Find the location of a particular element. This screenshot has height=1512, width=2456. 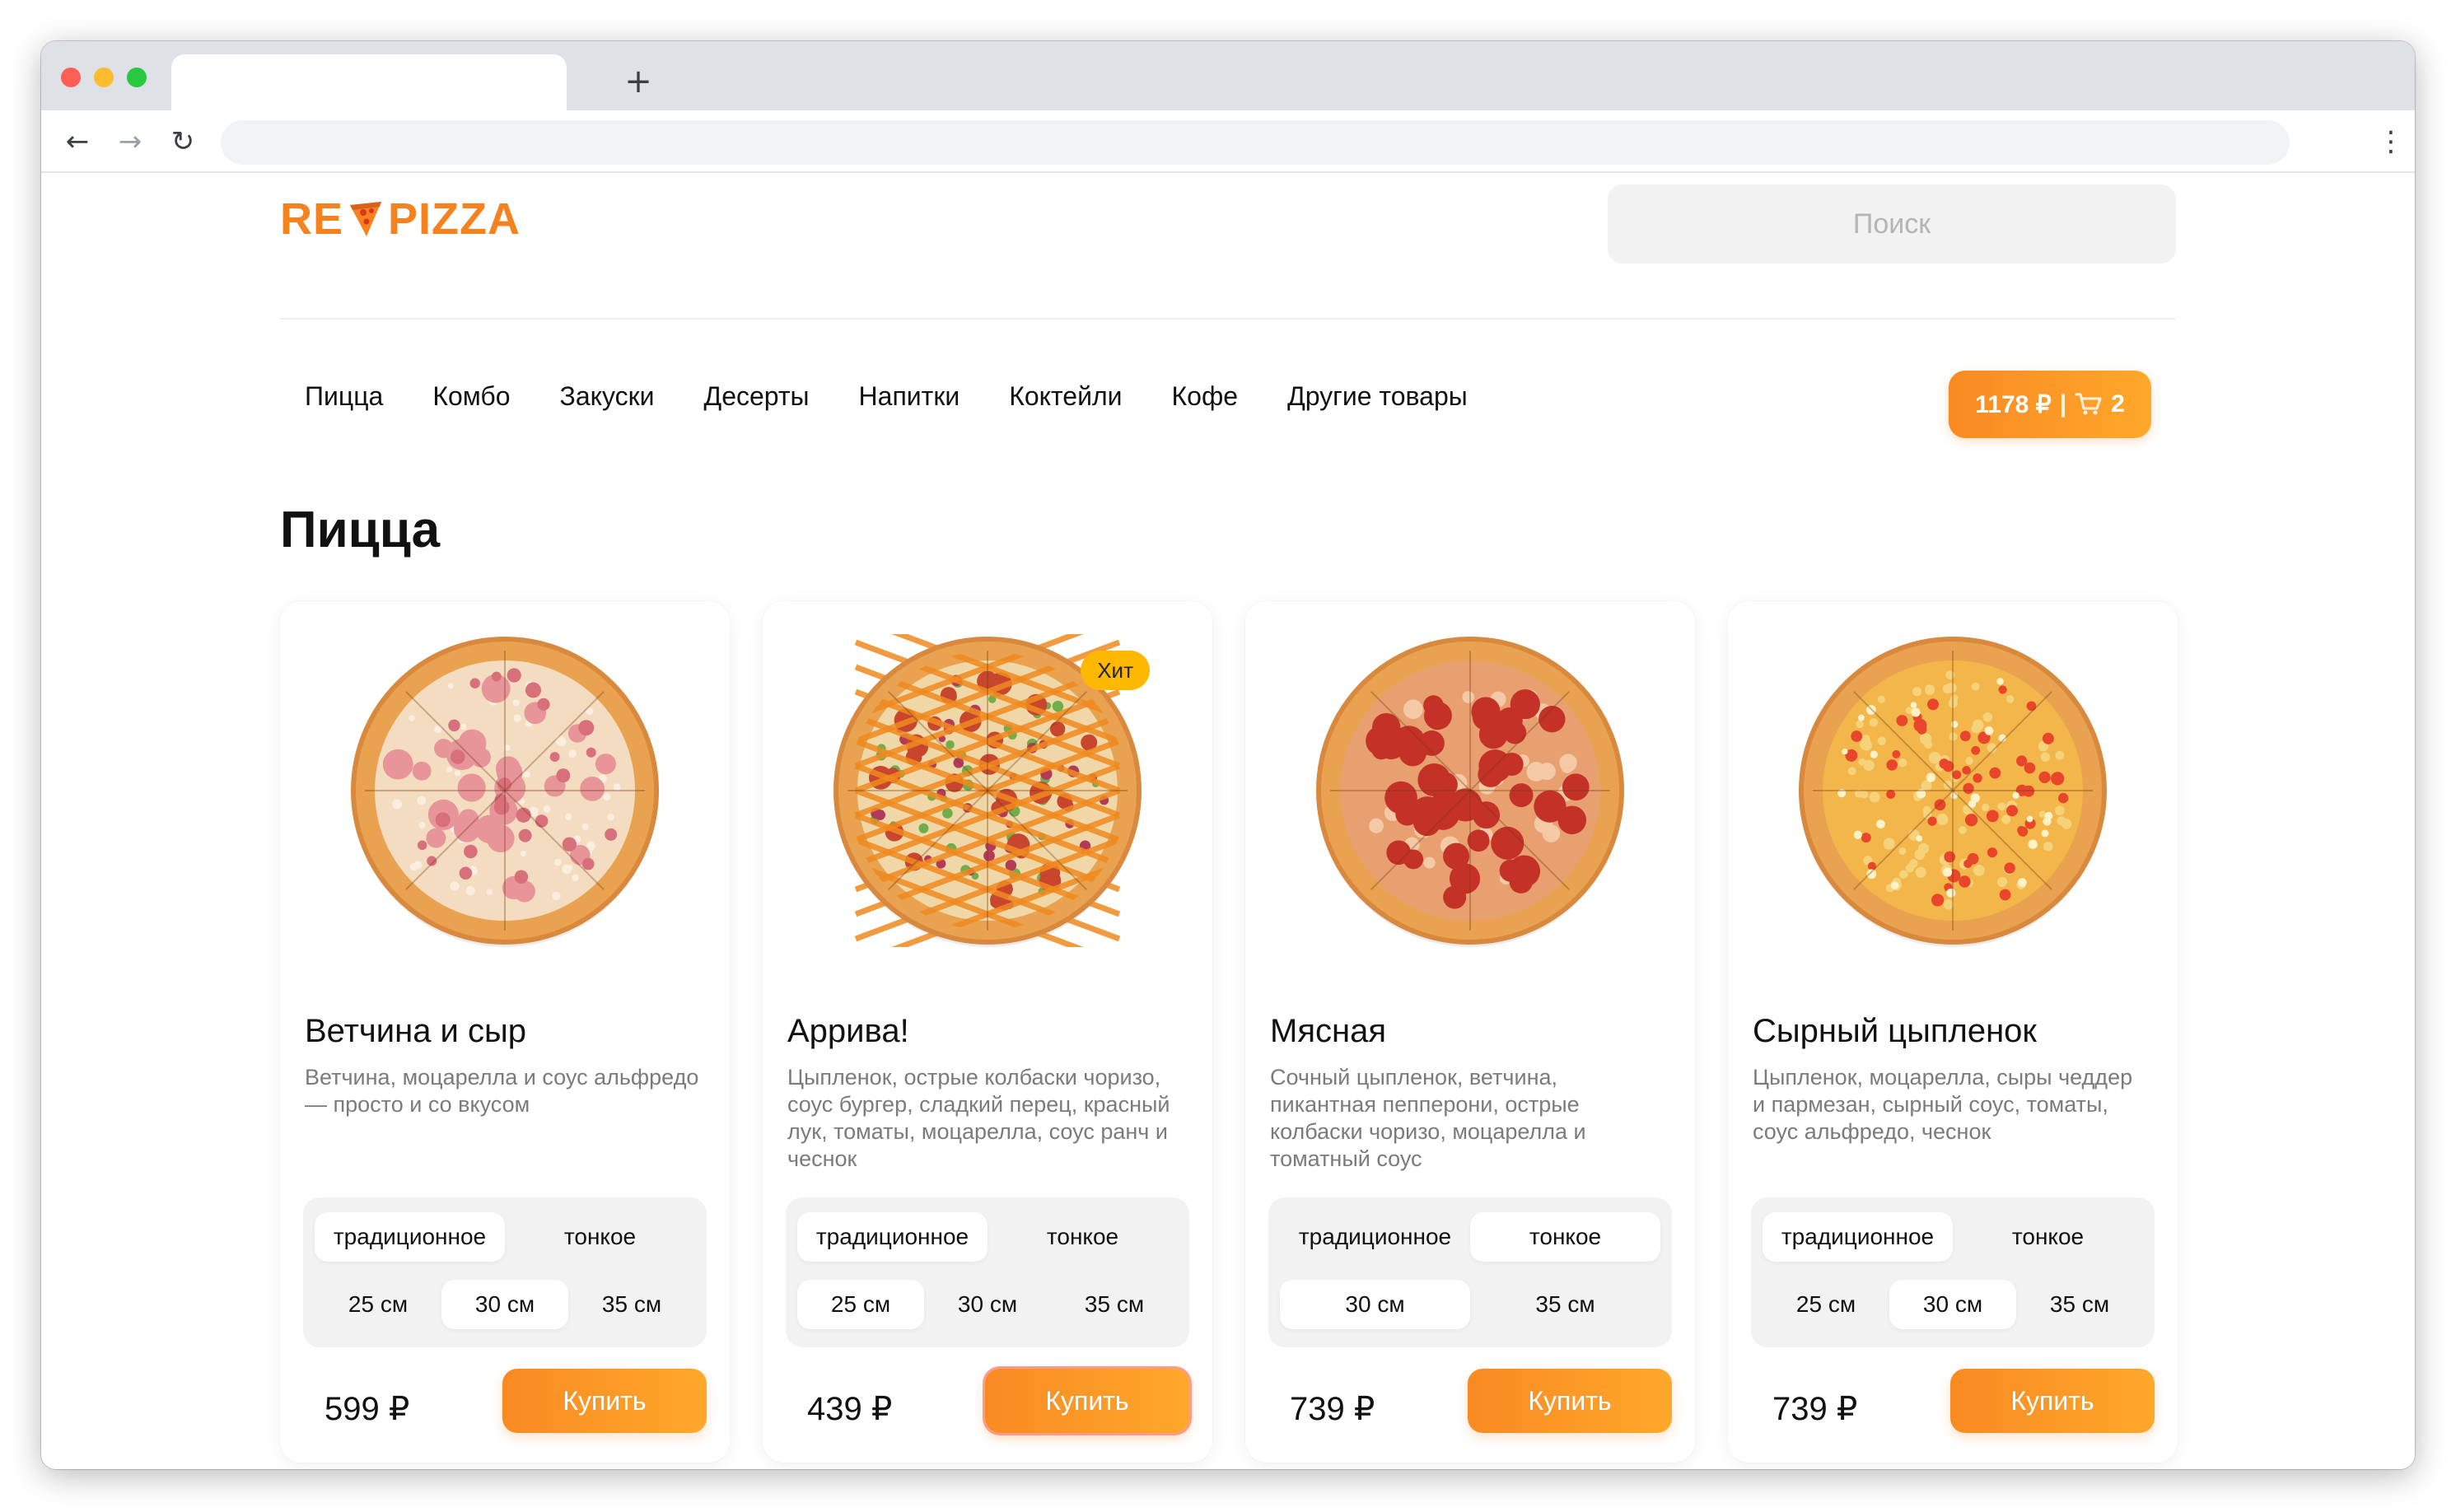

category-desserts: Десерты is located at coordinates (756, 396).